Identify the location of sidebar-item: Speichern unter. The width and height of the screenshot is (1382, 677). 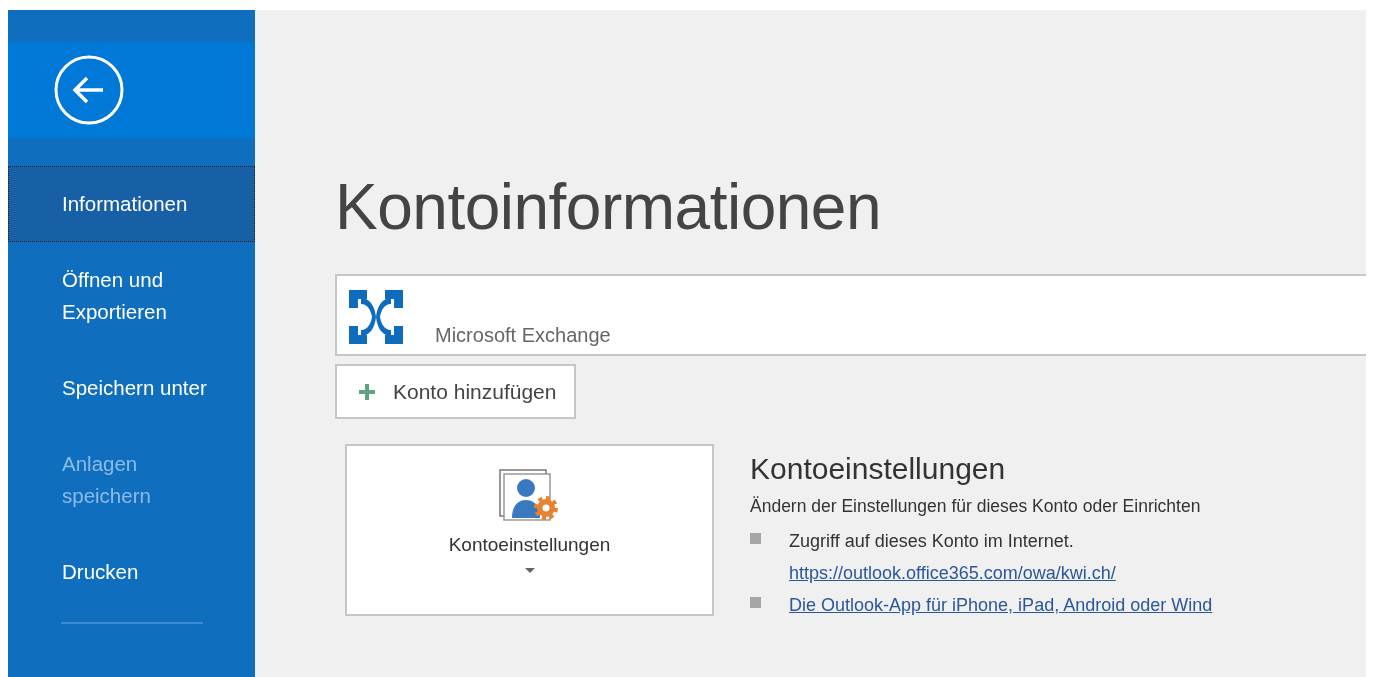
(131, 388).